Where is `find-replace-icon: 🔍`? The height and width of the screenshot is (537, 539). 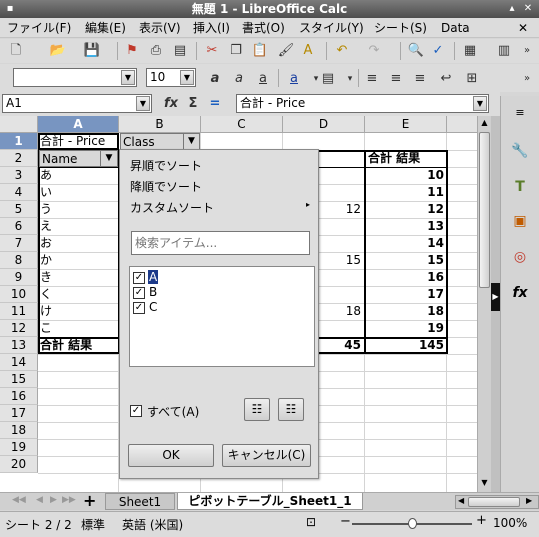 find-replace-icon: 🔍 is located at coordinates (416, 51).